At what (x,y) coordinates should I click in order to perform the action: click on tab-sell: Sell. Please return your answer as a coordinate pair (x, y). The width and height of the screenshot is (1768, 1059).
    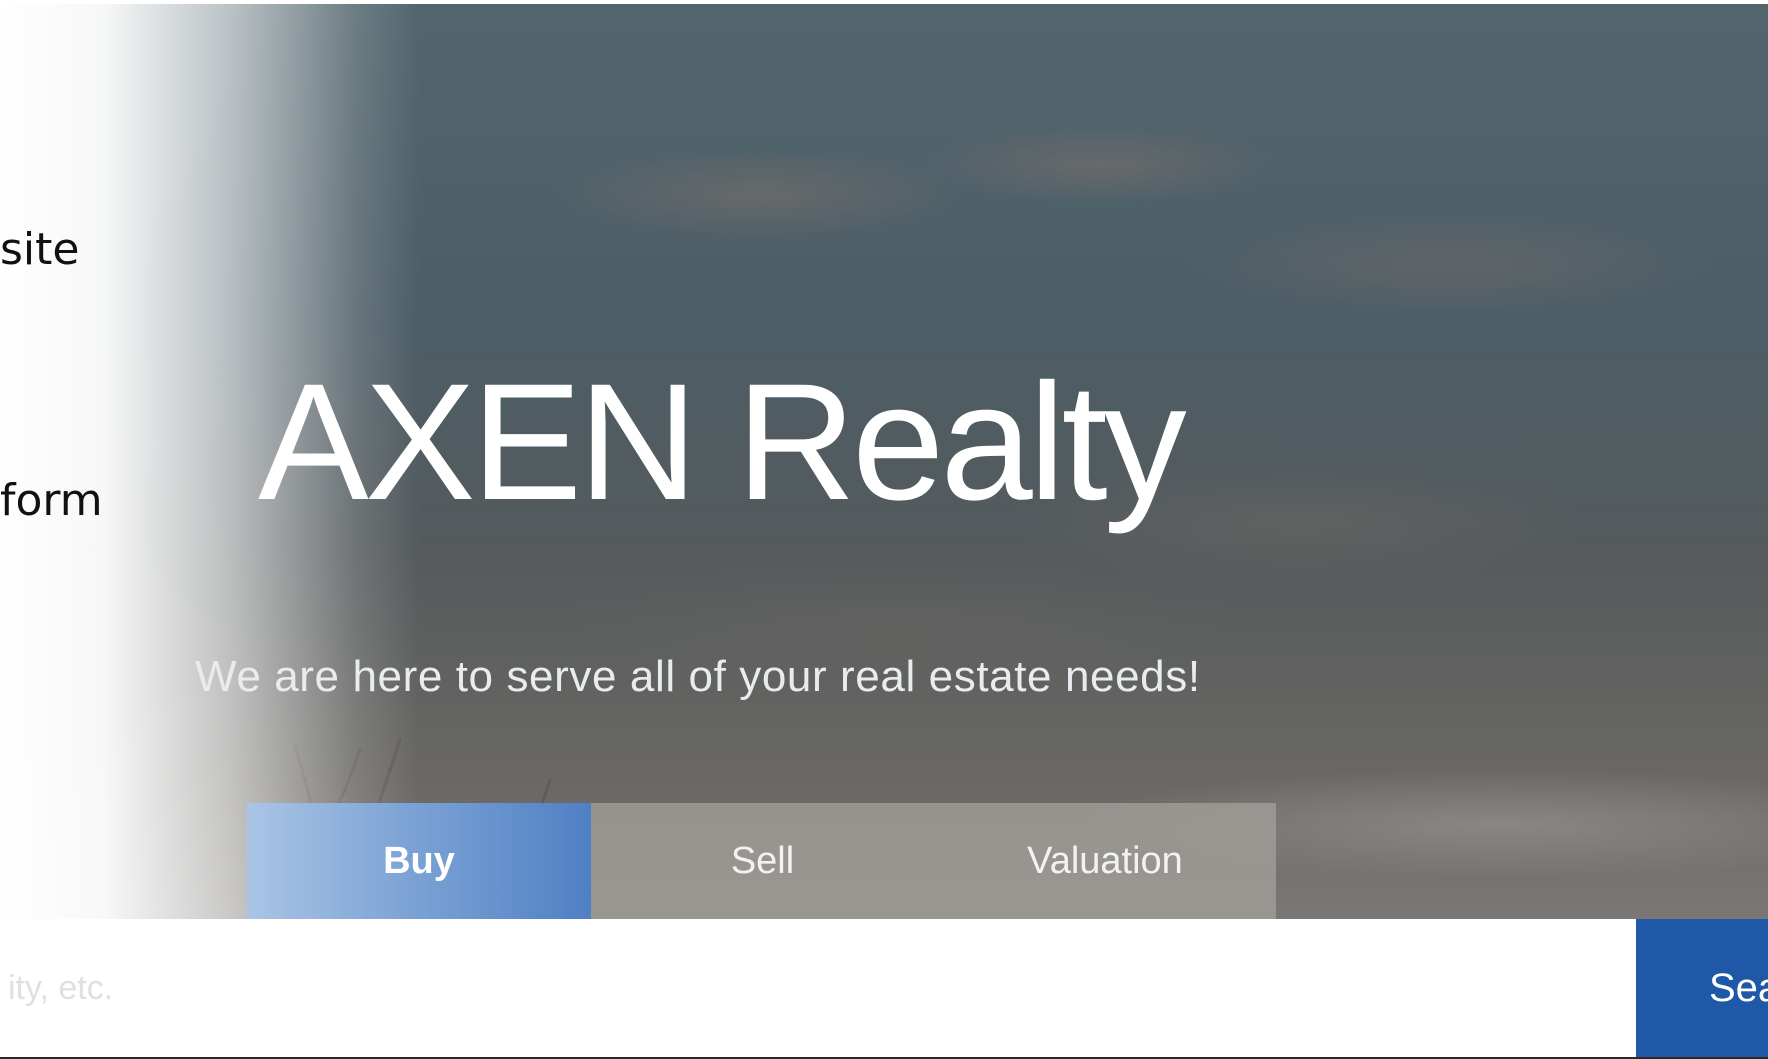
    Looking at the image, I should click on (762, 861).